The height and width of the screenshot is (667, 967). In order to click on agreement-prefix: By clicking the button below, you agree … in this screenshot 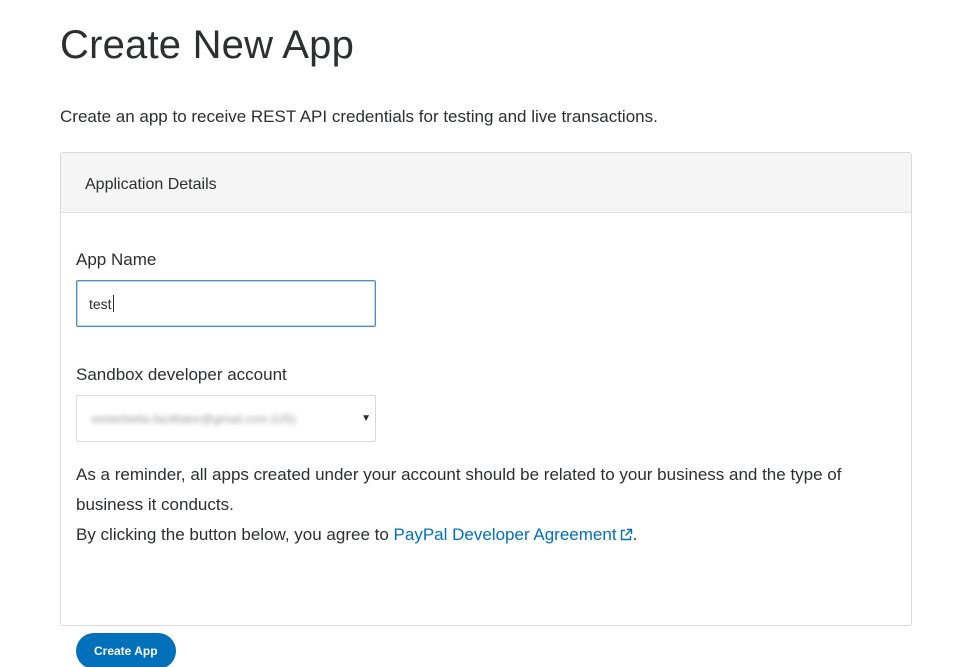, I will do `click(235, 534)`.